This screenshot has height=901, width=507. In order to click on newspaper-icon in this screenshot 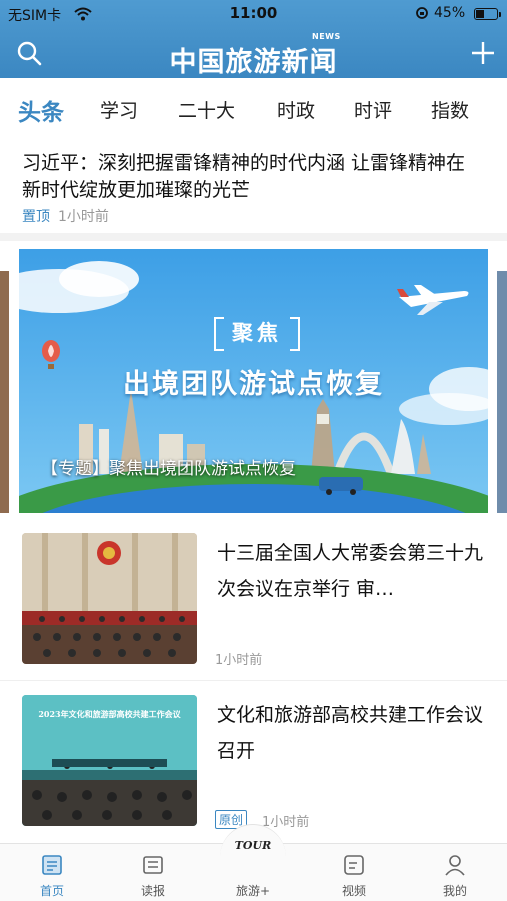, I will do `click(153, 865)`.